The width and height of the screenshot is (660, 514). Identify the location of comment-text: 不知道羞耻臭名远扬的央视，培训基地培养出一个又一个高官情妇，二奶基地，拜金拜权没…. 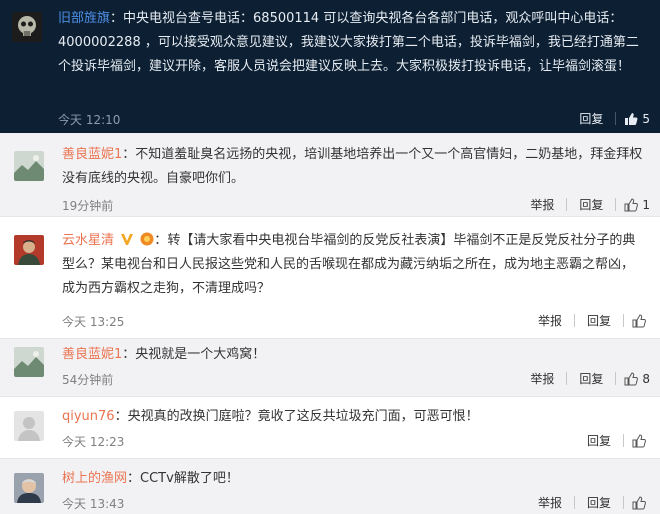
(352, 166).